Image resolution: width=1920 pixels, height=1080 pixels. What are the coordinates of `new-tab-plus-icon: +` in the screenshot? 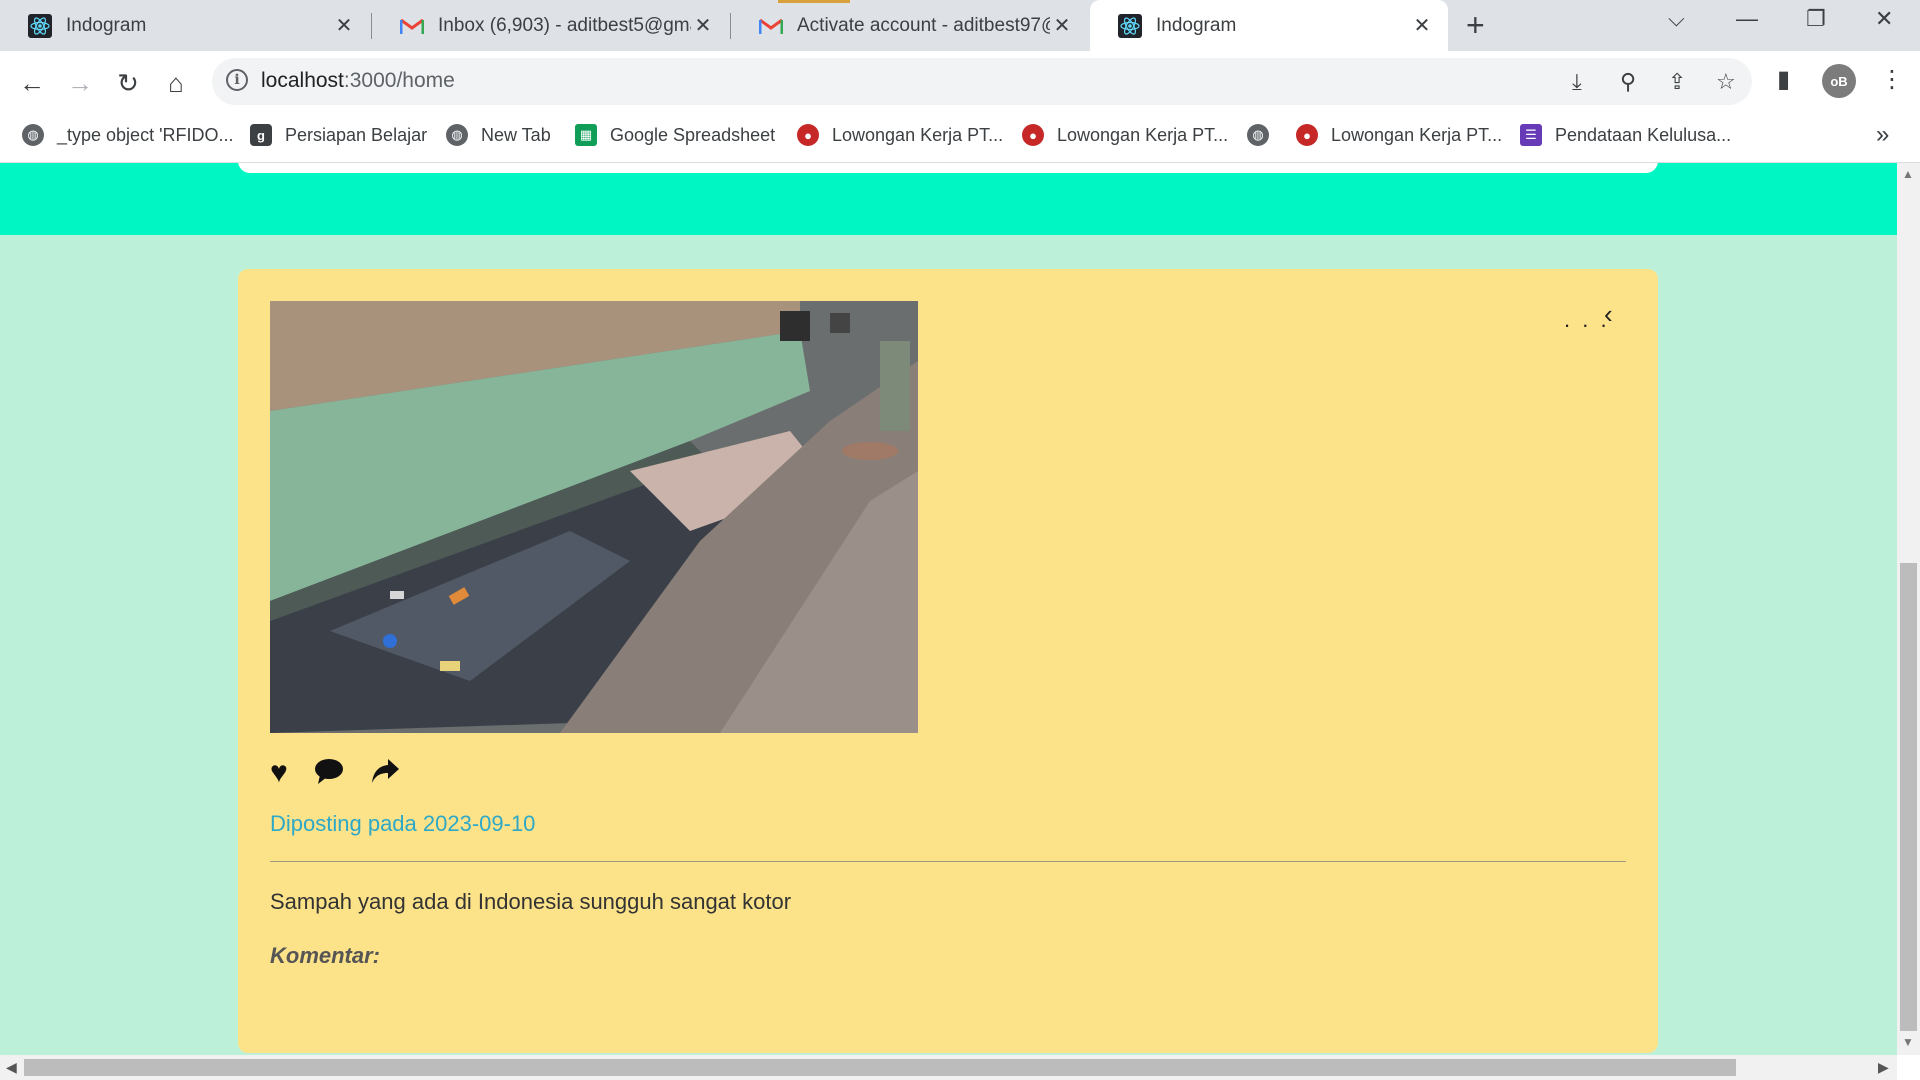 It's located at (1475, 25).